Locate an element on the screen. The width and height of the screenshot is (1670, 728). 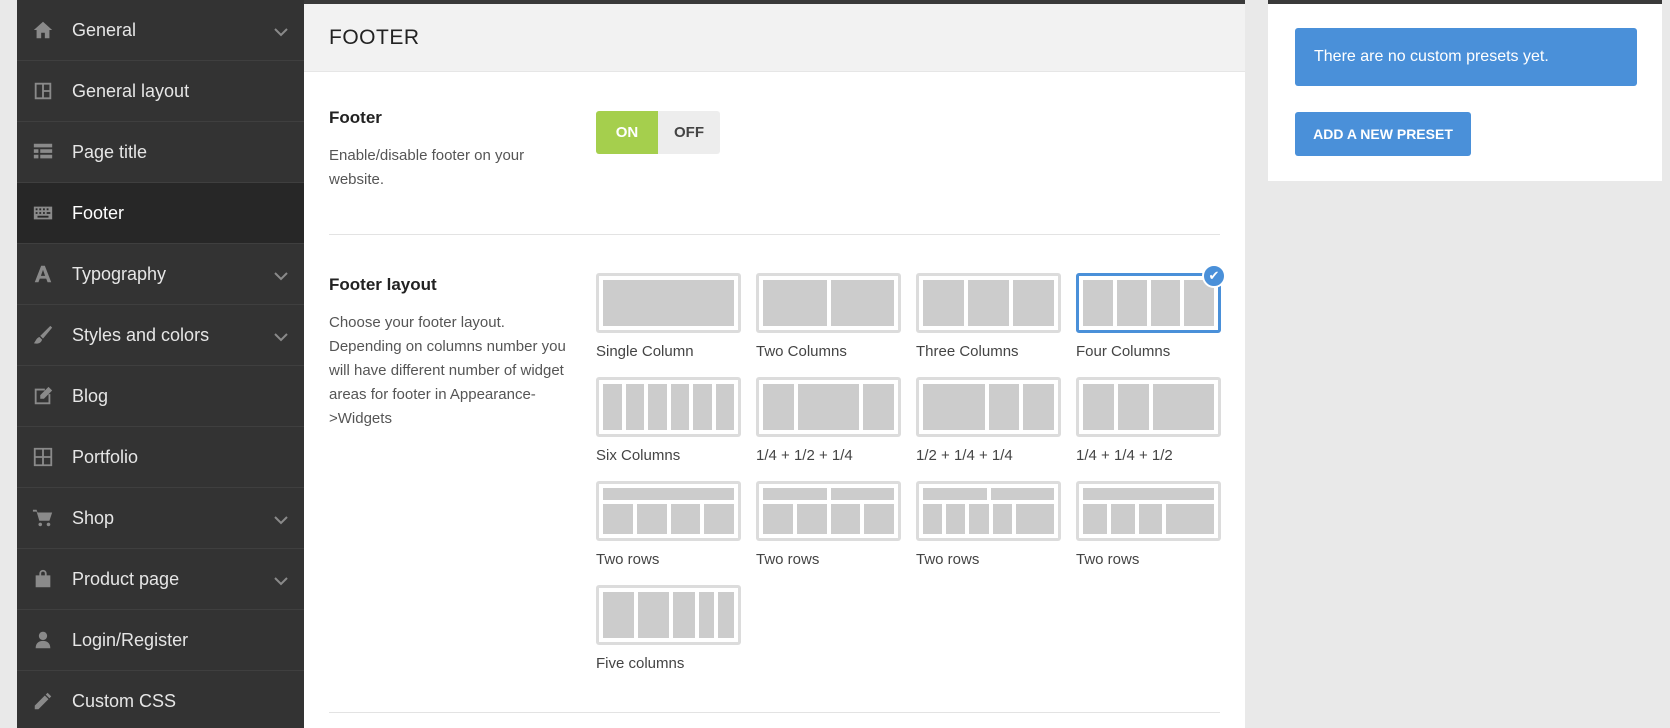
layout-option-half-quarter-quarter: 1/2 + 1/4 + 1/4 is located at coordinates (988, 420).